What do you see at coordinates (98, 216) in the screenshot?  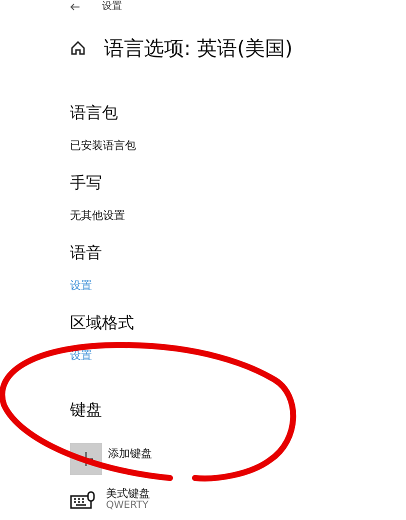 I see `section-text: 无其他设置` at bounding box center [98, 216].